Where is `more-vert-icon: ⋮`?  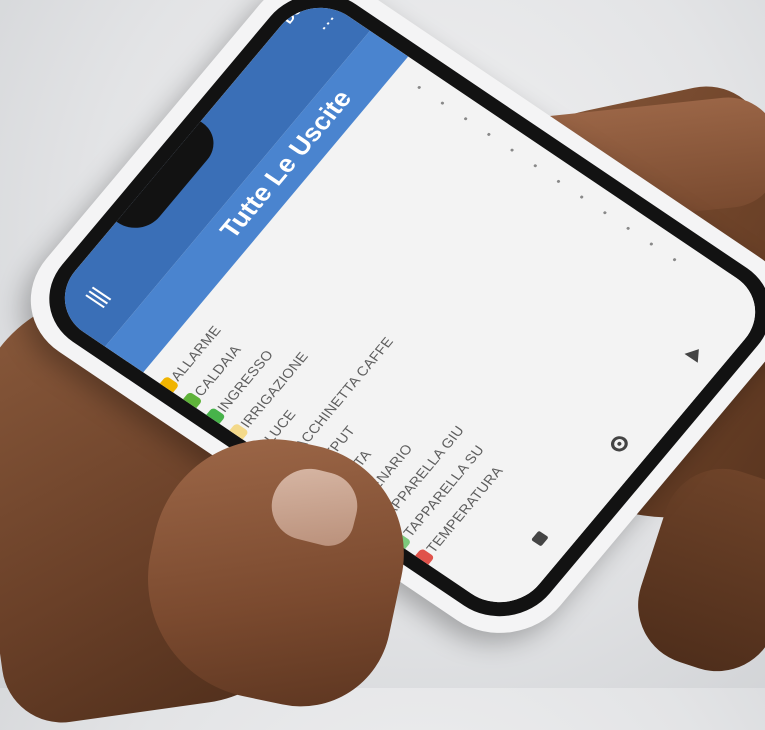 more-vert-icon: ⋮ is located at coordinates (328, 22).